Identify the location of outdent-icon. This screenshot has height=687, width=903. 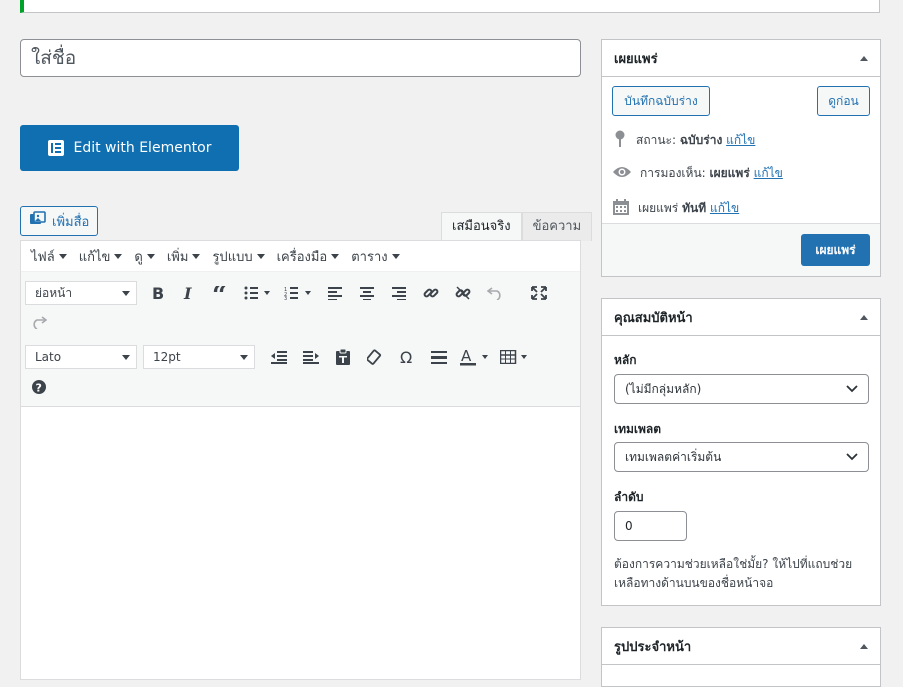
(279, 357).